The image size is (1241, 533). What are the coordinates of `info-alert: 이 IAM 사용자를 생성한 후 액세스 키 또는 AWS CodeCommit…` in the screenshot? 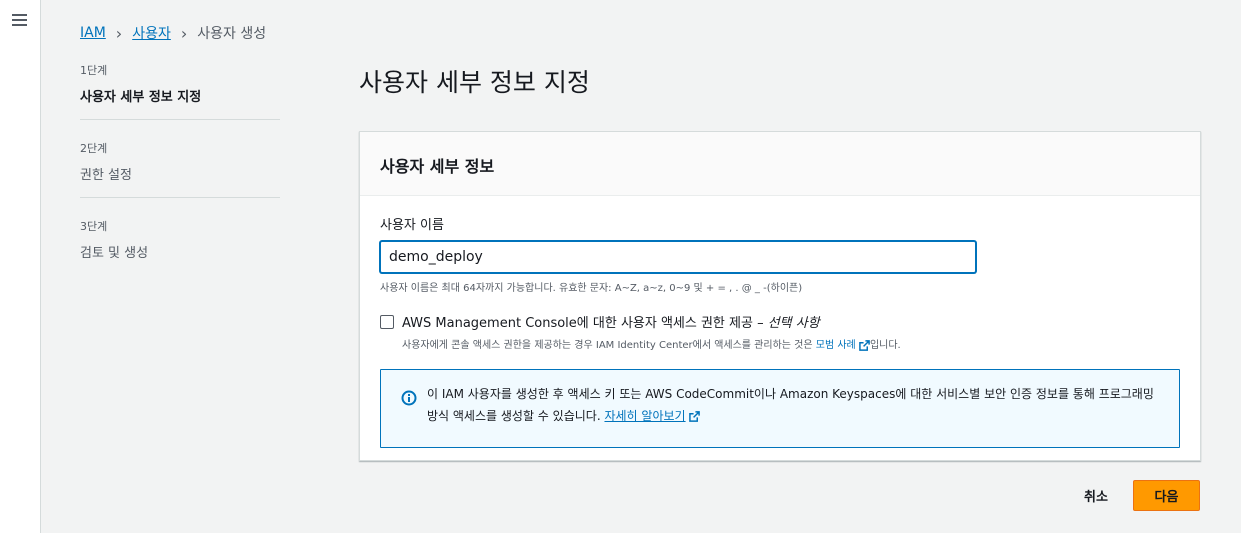 It's located at (780, 408).